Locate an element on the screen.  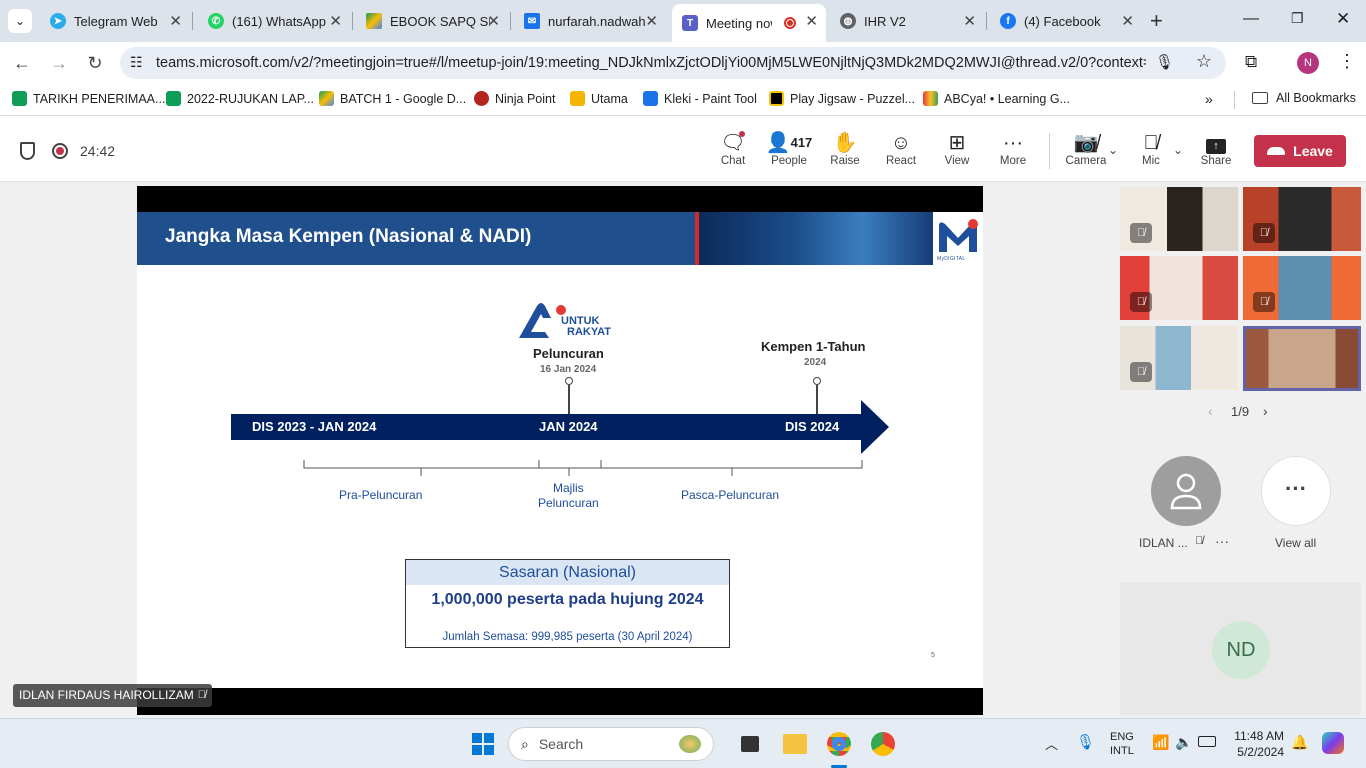
chat-button: 🗨 Chat is located at coordinates (733, 149).